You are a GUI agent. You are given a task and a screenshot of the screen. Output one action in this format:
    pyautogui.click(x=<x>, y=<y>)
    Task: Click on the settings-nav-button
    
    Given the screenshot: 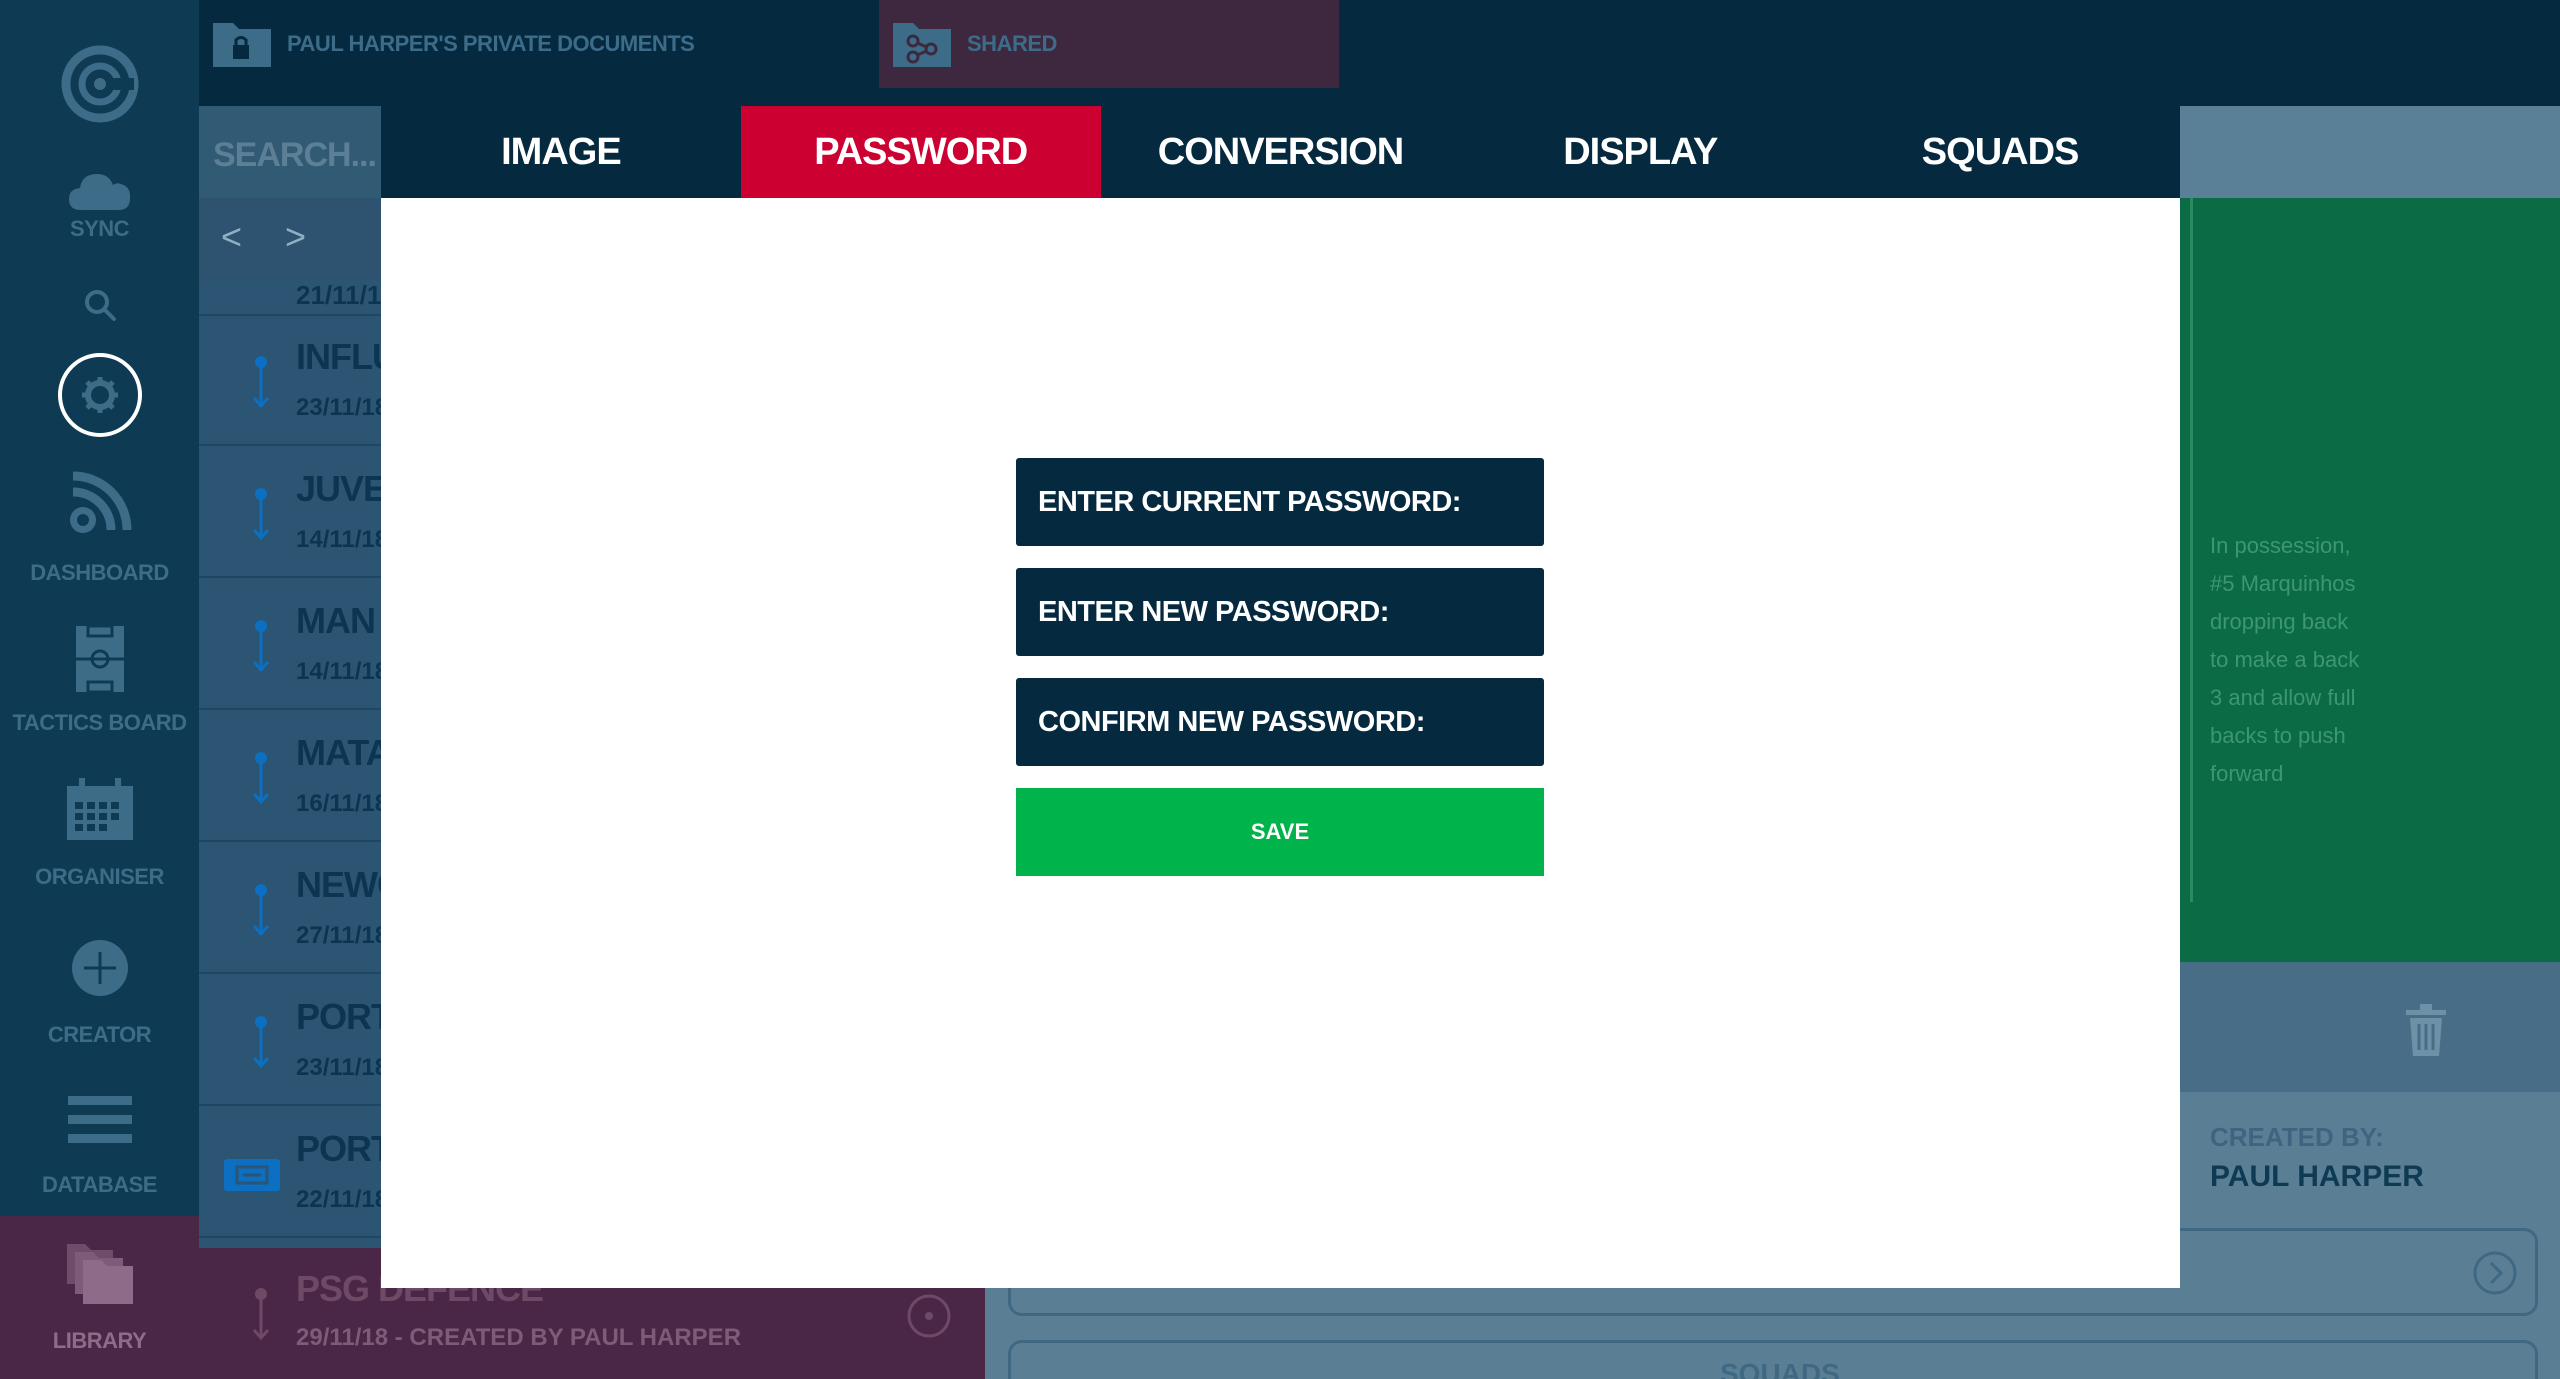 What is the action you would take?
    pyautogui.click(x=99, y=395)
    